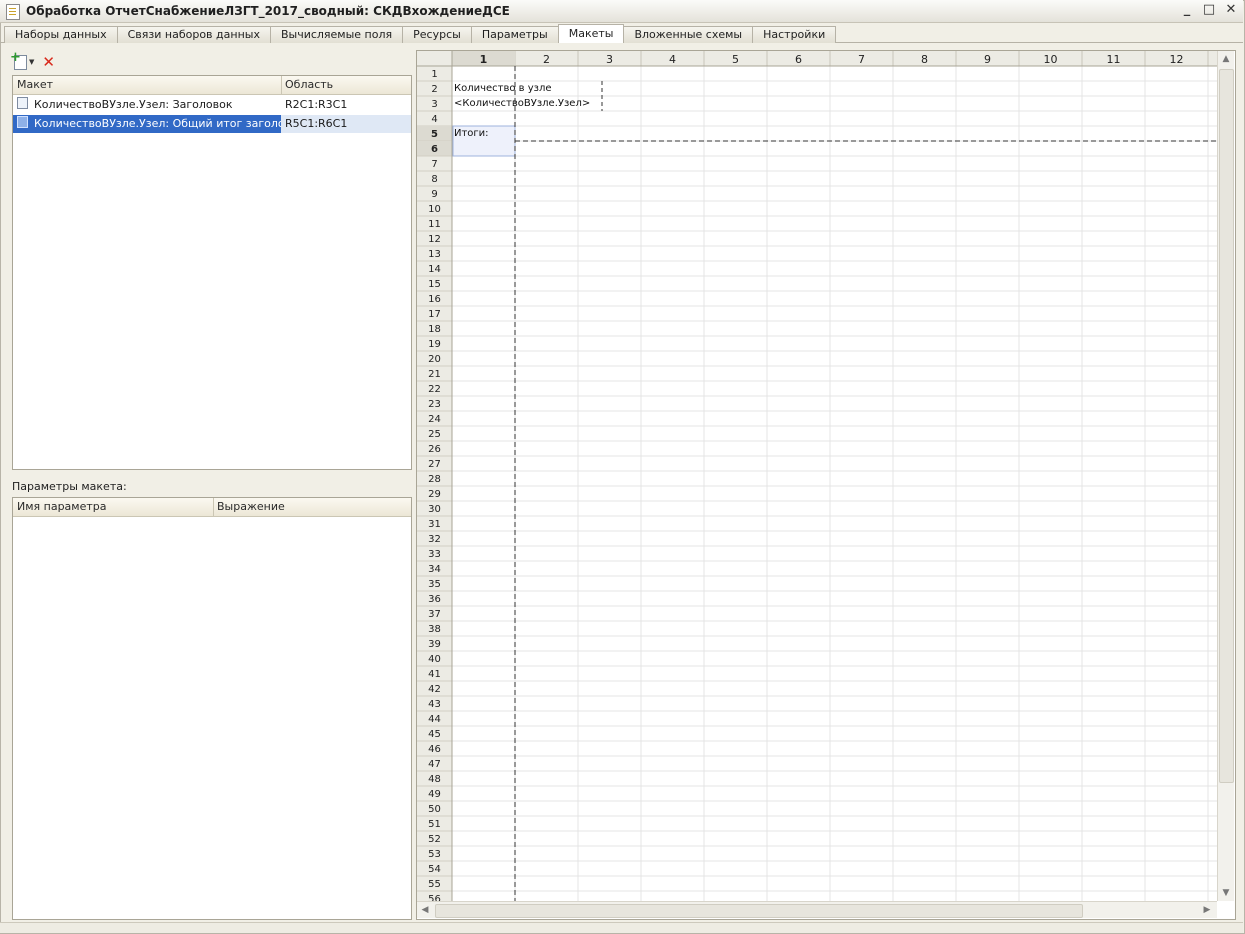 The width and height of the screenshot is (1245, 934). What do you see at coordinates (434, 524) in the screenshot?
I see `row-header-label: 31` at bounding box center [434, 524].